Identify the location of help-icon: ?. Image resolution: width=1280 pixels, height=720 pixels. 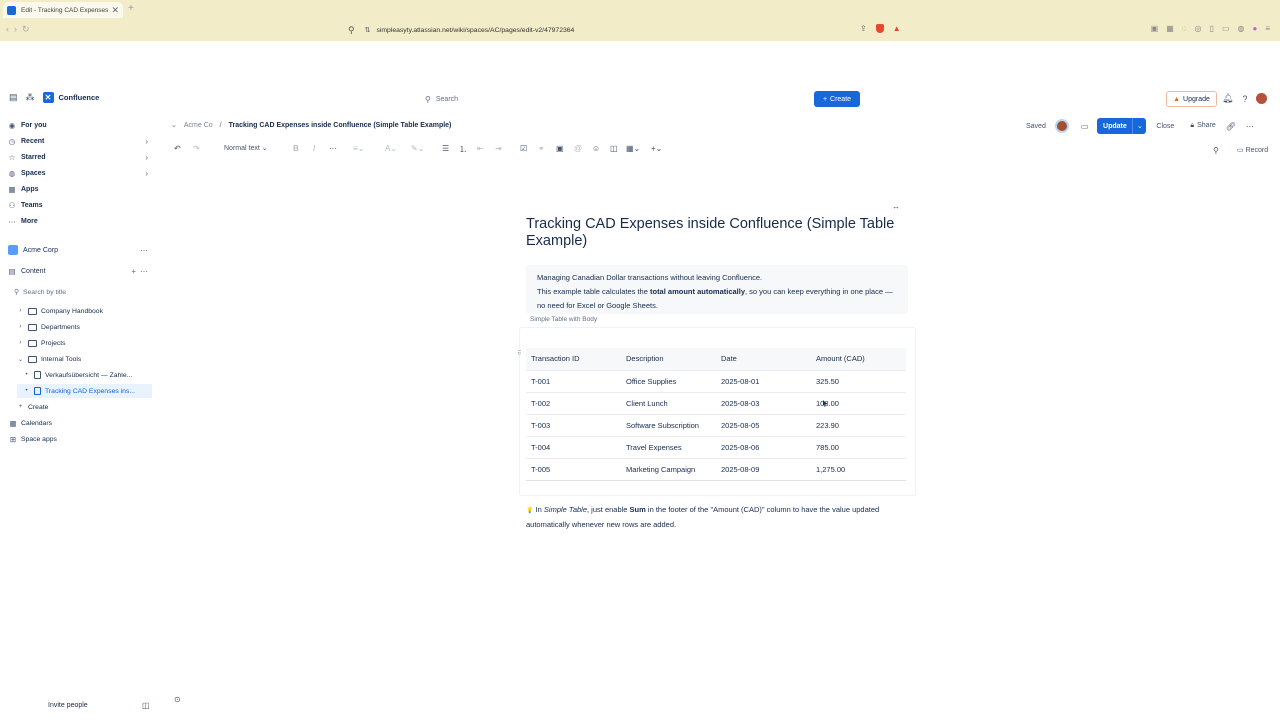
(1244, 99).